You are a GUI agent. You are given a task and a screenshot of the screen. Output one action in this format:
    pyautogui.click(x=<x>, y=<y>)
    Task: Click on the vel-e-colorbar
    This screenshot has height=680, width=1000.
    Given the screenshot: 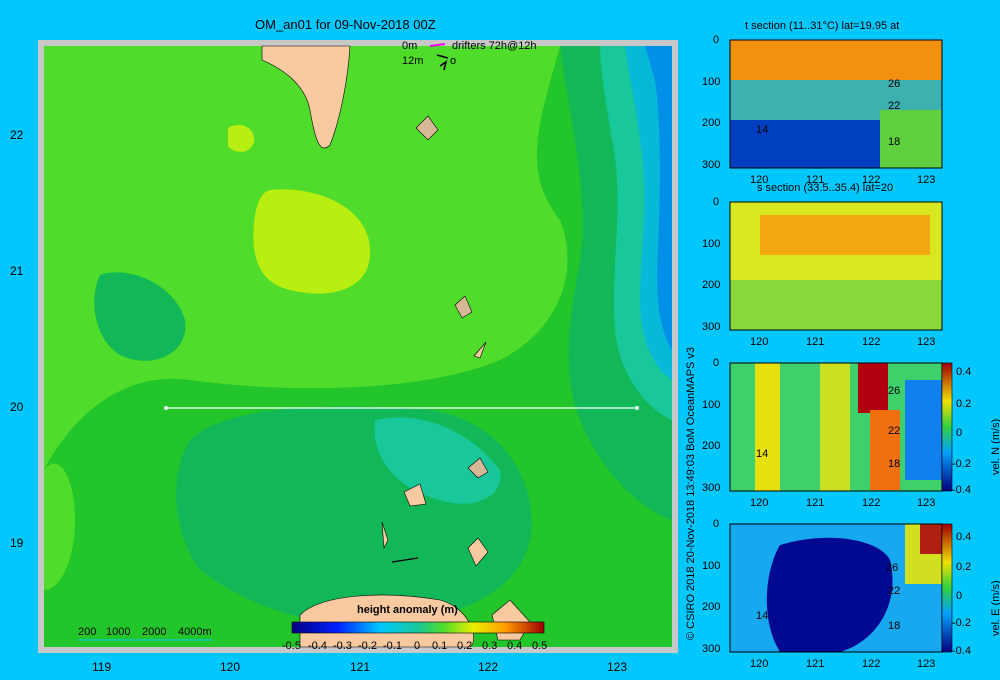 What is the action you would take?
    pyautogui.click(x=947, y=588)
    